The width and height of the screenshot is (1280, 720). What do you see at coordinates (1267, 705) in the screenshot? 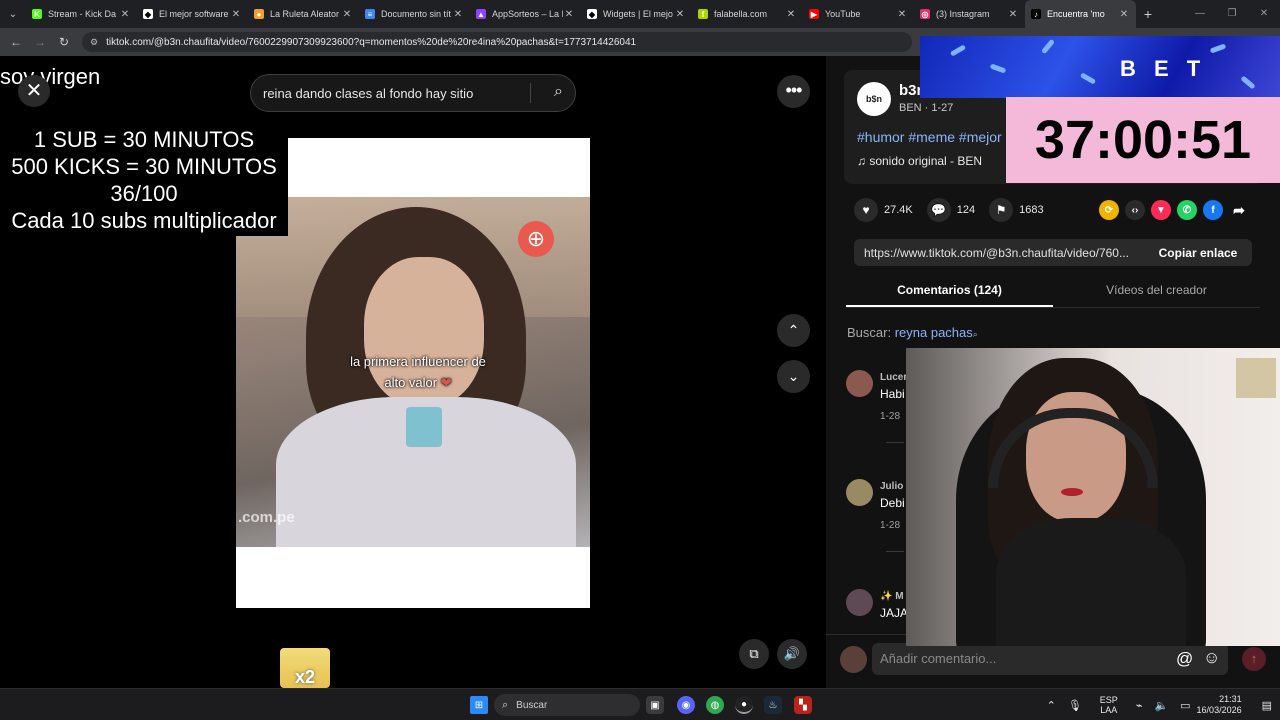
I see `notification-icon: ▤` at bounding box center [1267, 705].